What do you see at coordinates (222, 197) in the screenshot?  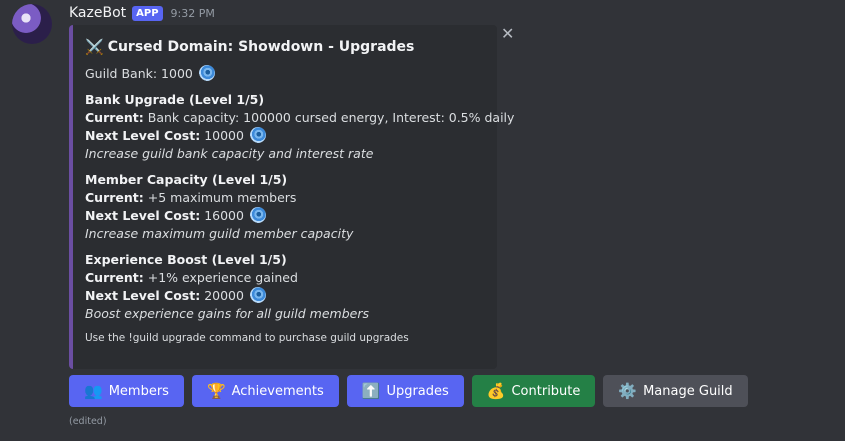 I see `current-value: +5 maximum members` at bounding box center [222, 197].